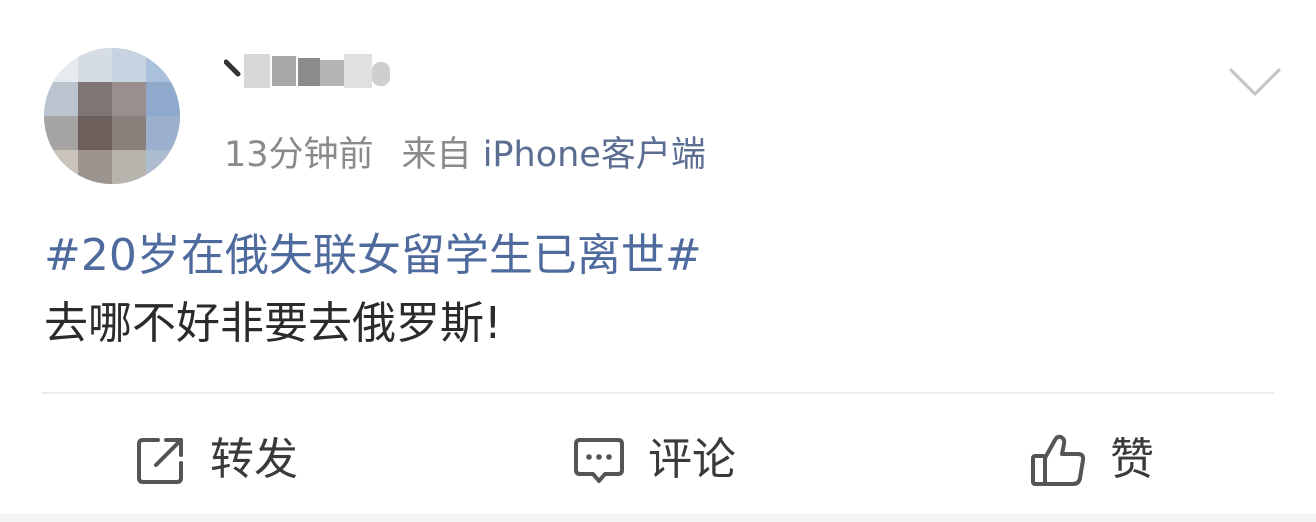  Describe the element at coordinates (692, 459) in the screenshot. I see `comment-label: 评论` at that location.